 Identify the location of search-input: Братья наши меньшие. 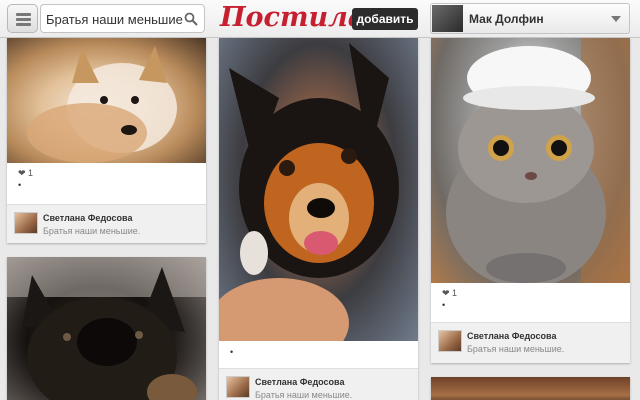
(122, 18).